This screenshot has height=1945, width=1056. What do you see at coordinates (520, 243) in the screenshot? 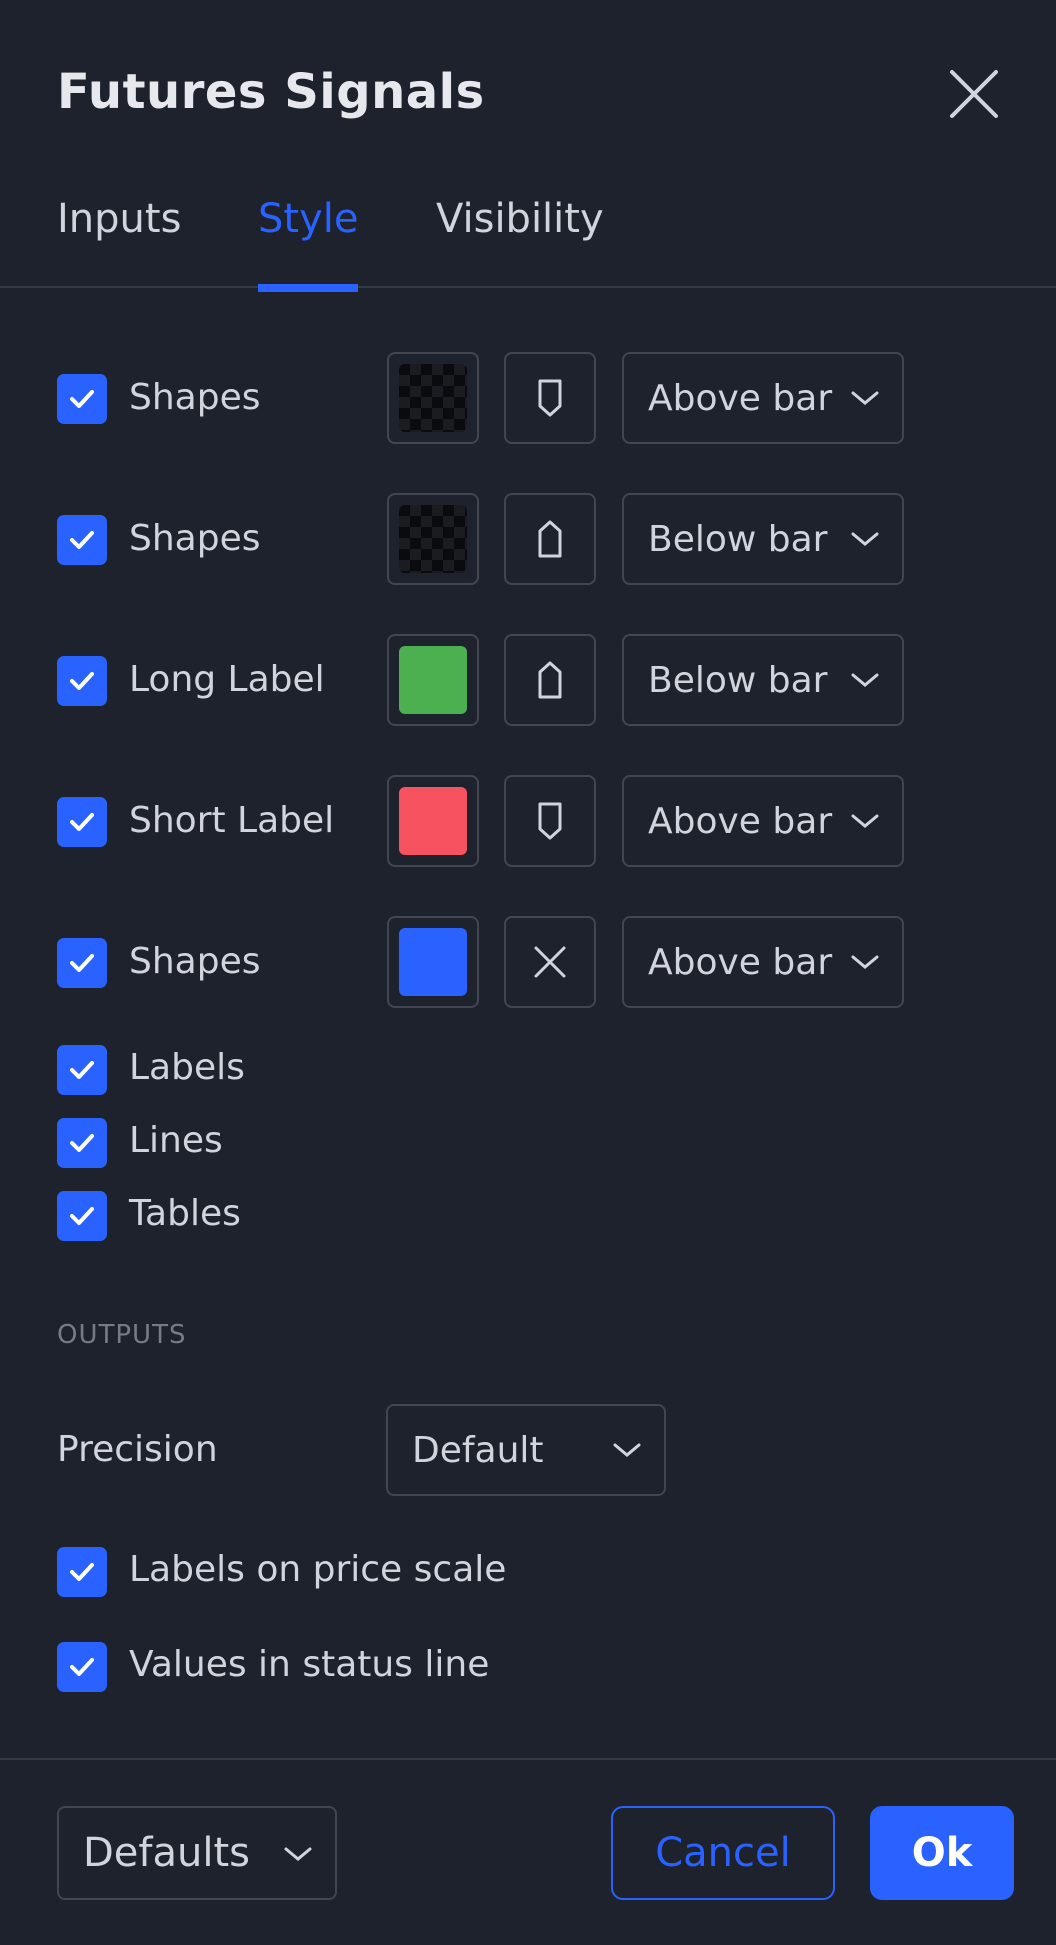
I see `tab-visibility: Visibility` at bounding box center [520, 243].